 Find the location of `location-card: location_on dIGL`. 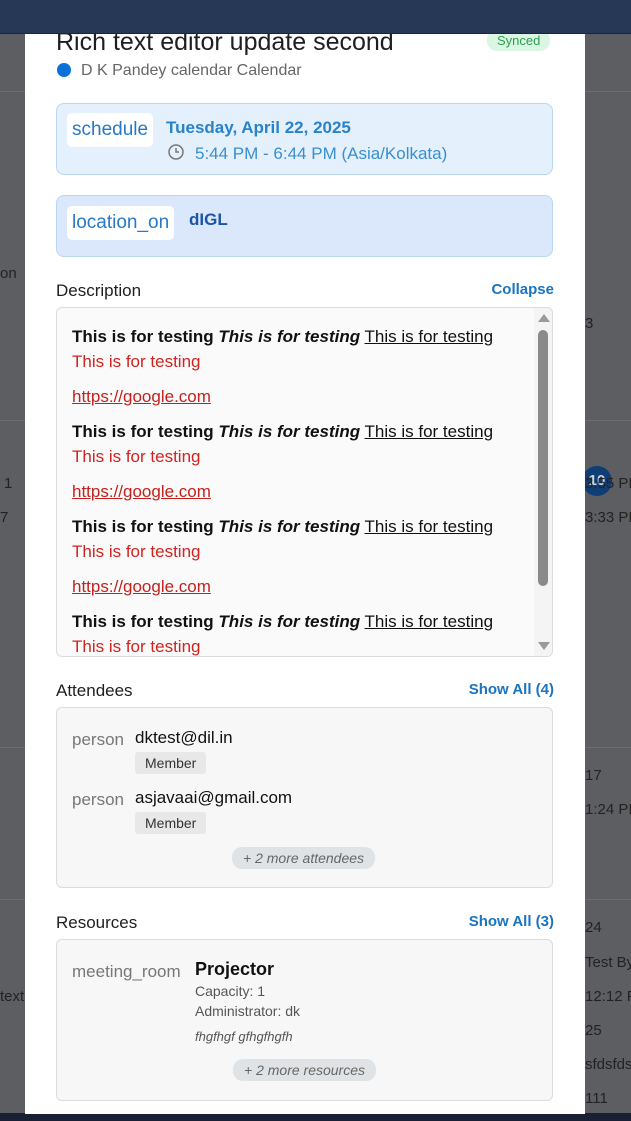

location-card: location_on dIGL is located at coordinates (304, 226).